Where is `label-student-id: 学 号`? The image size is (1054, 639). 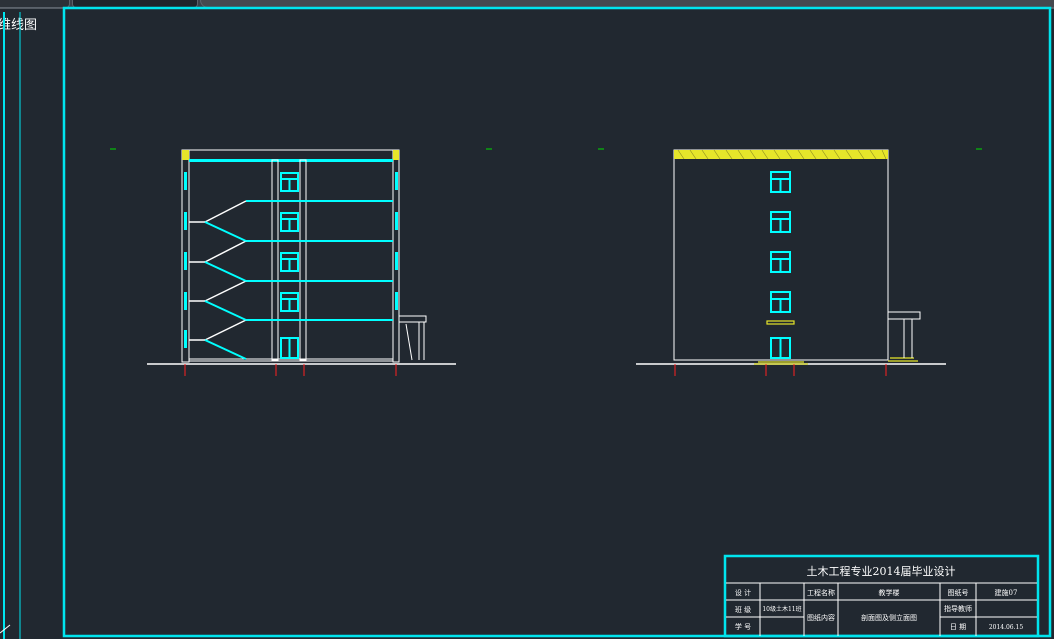 label-student-id: 学 号 is located at coordinates (743, 626).